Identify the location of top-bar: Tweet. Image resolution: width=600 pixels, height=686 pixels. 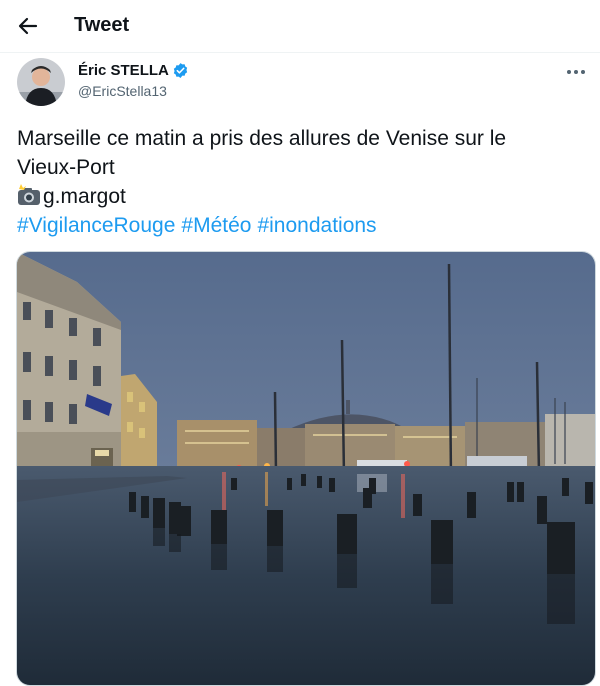
(300, 26).